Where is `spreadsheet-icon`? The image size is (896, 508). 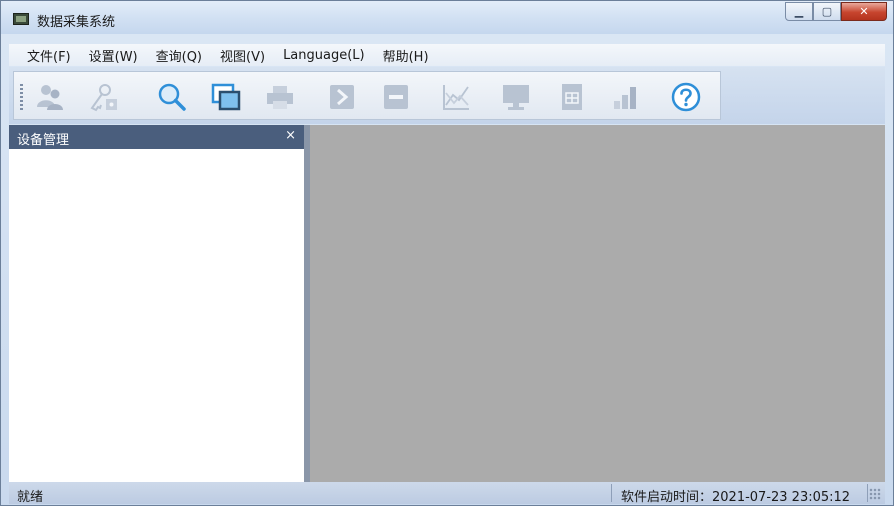 spreadsheet-icon is located at coordinates (572, 97).